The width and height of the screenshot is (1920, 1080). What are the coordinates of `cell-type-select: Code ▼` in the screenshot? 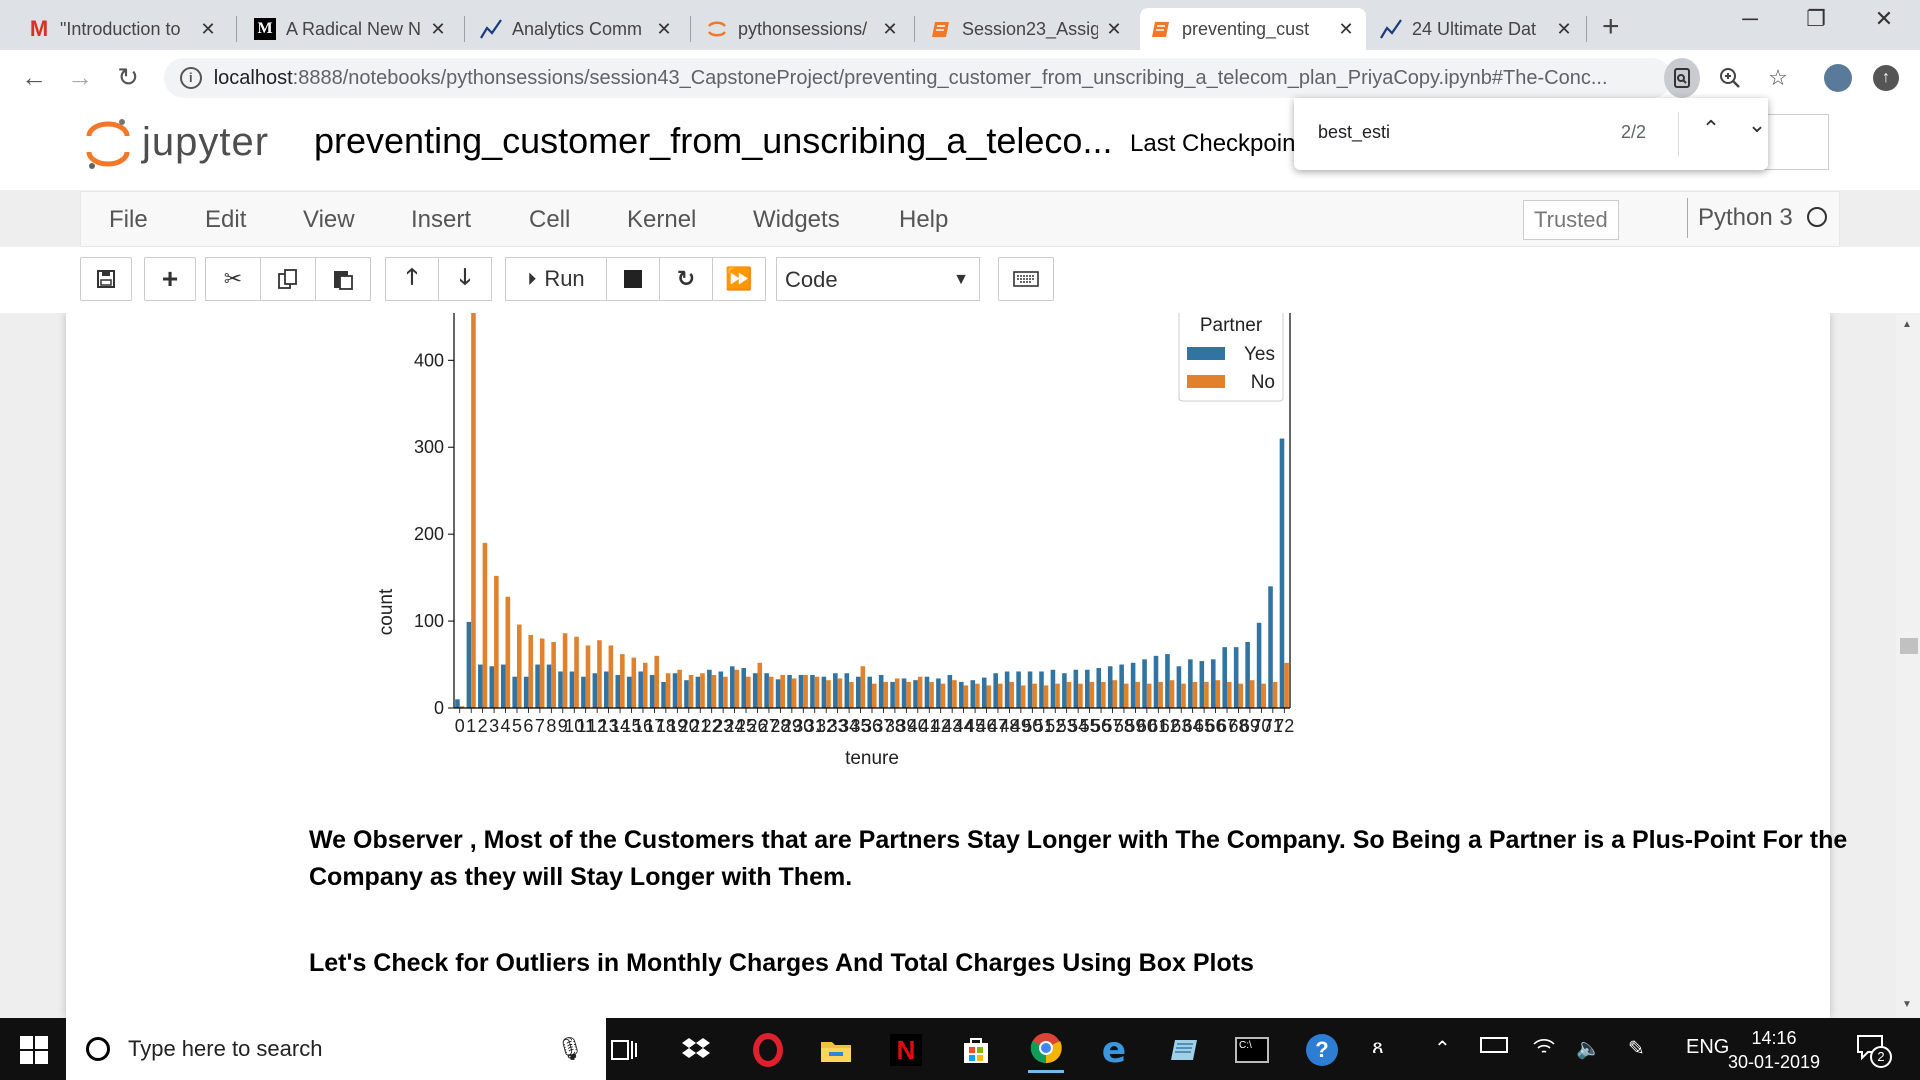 It's located at (878, 279).